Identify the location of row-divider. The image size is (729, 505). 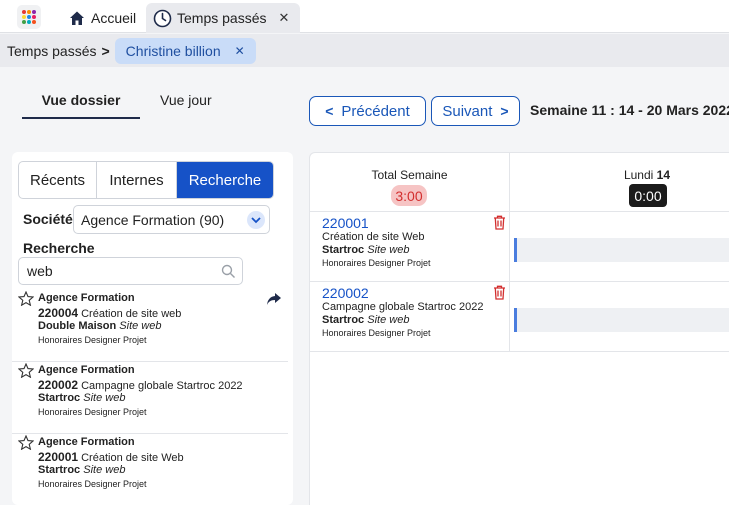
(519, 351).